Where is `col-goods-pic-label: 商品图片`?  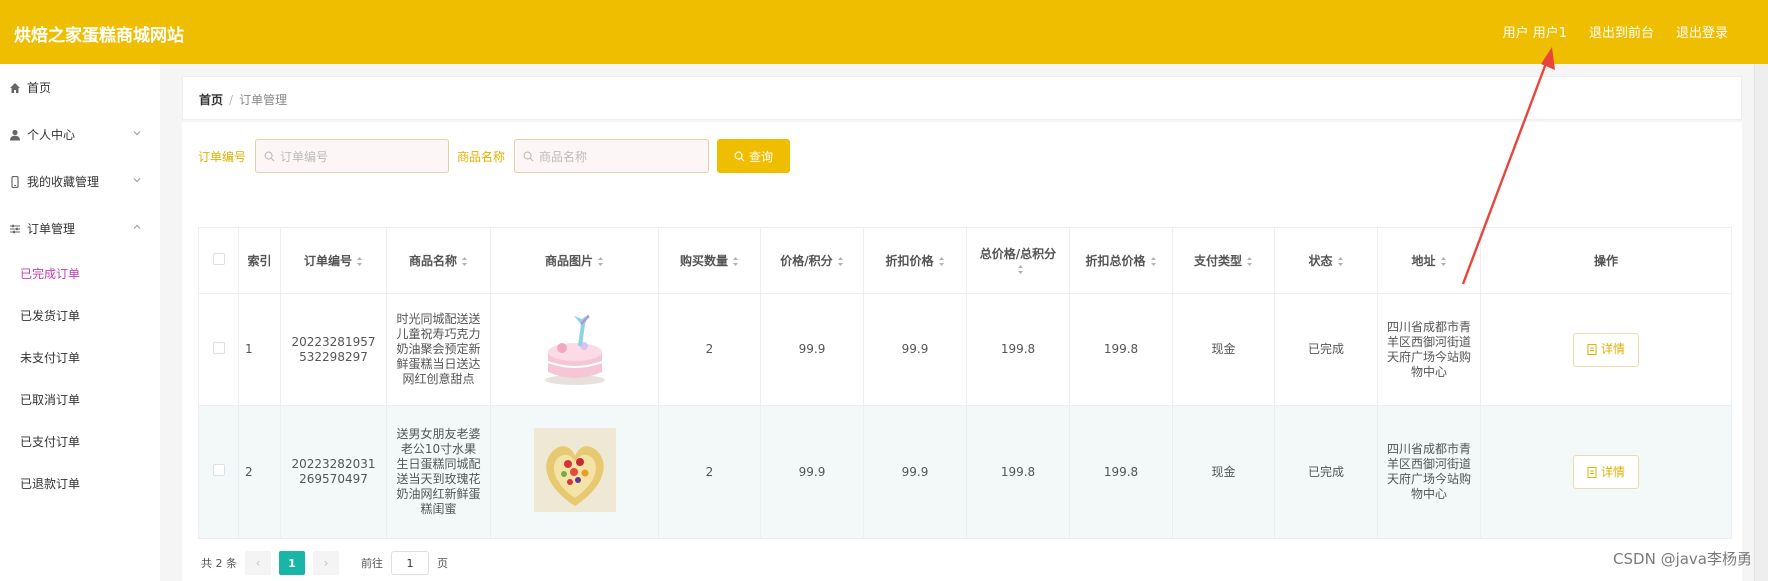
col-goods-pic-label: 商品图片 is located at coordinates (568, 261).